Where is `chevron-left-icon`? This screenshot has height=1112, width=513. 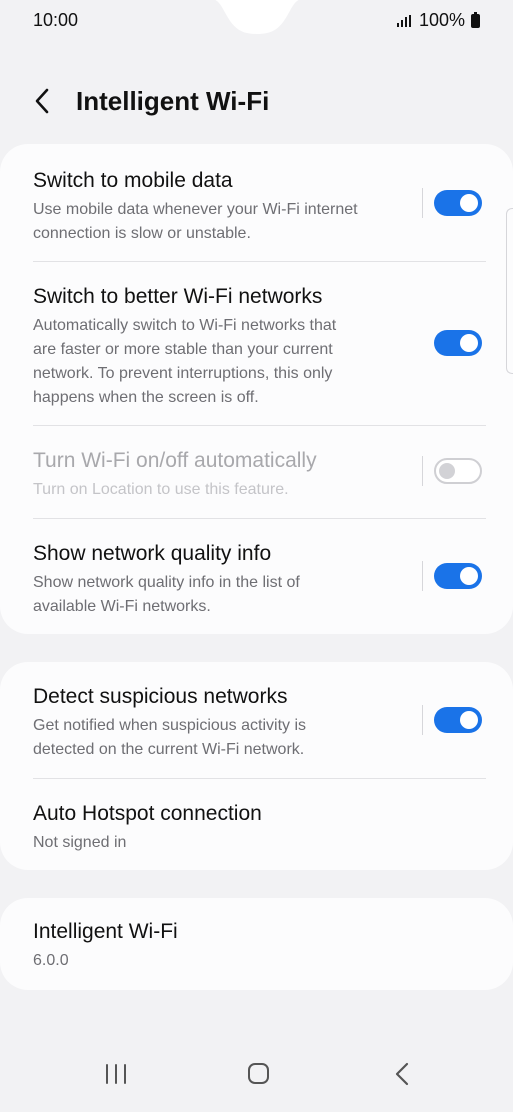 chevron-left-icon is located at coordinates (42, 101).